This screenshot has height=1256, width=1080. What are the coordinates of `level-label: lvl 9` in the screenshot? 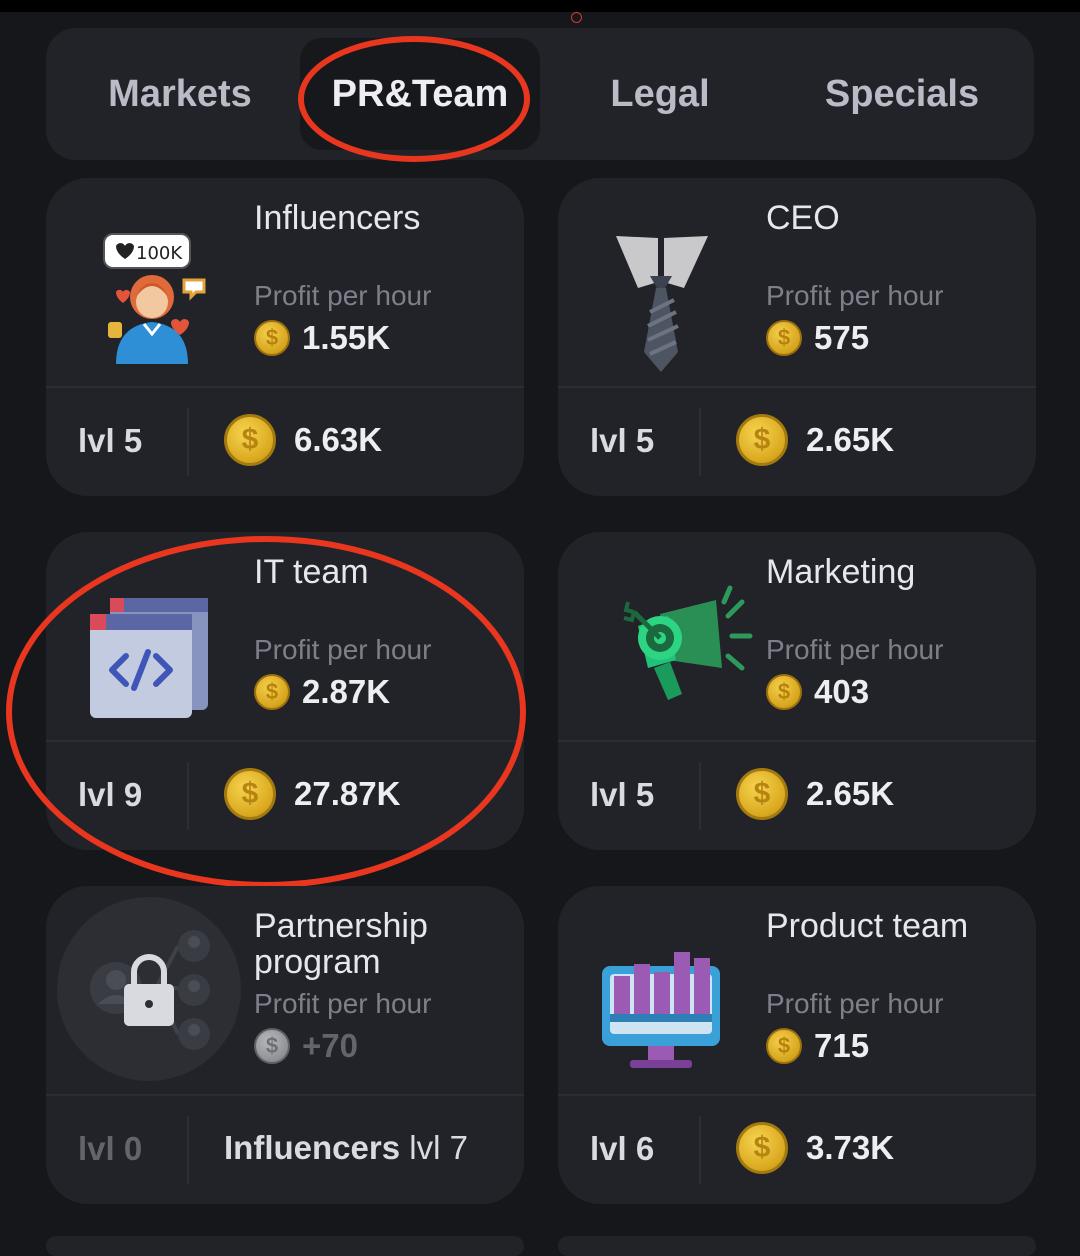 It's located at (110, 794).